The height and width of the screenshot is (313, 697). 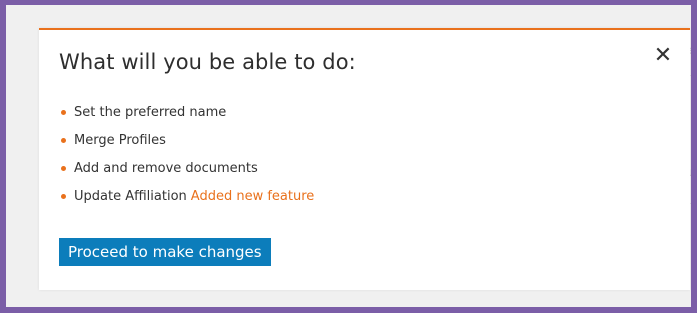 What do you see at coordinates (150, 112) in the screenshot?
I see `feature-label: Set the preferred name` at bounding box center [150, 112].